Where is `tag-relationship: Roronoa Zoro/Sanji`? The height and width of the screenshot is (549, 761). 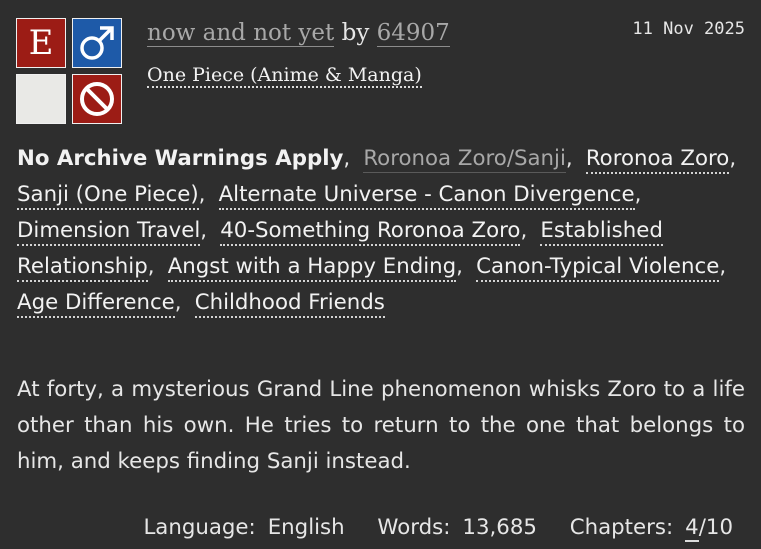 tag-relationship: Roronoa Zoro/Sanji is located at coordinates (464, 159).